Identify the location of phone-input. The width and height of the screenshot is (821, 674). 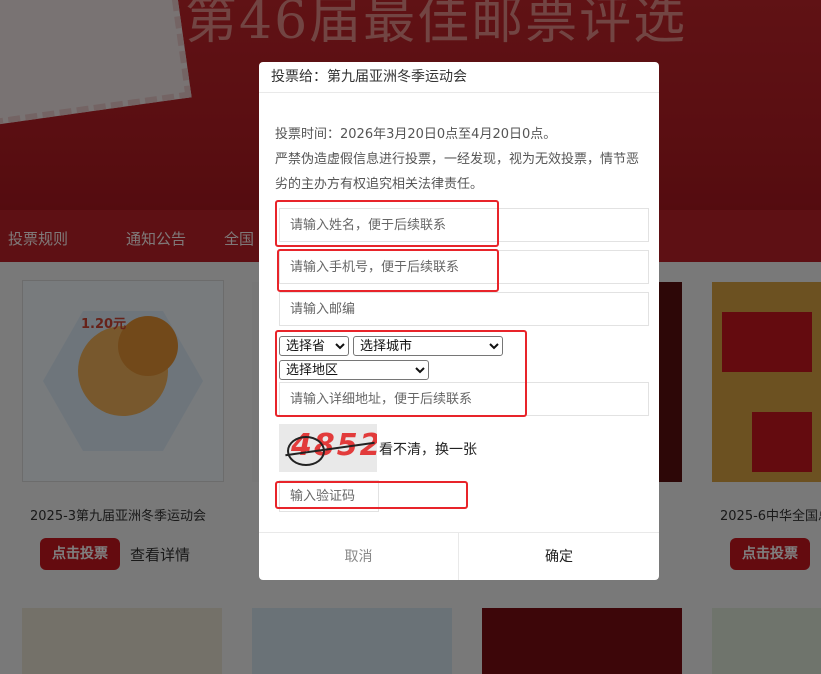
(464, 267).